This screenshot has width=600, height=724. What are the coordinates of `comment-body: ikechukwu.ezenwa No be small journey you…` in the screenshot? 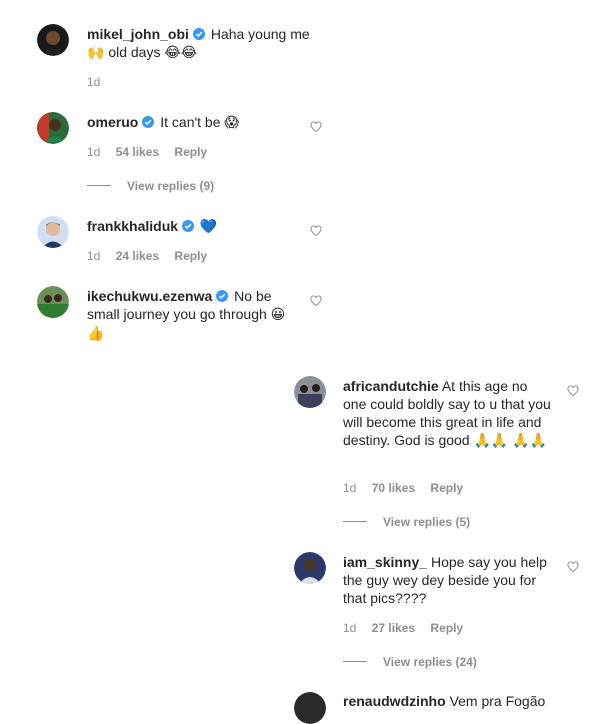 It's located at (194, 315).